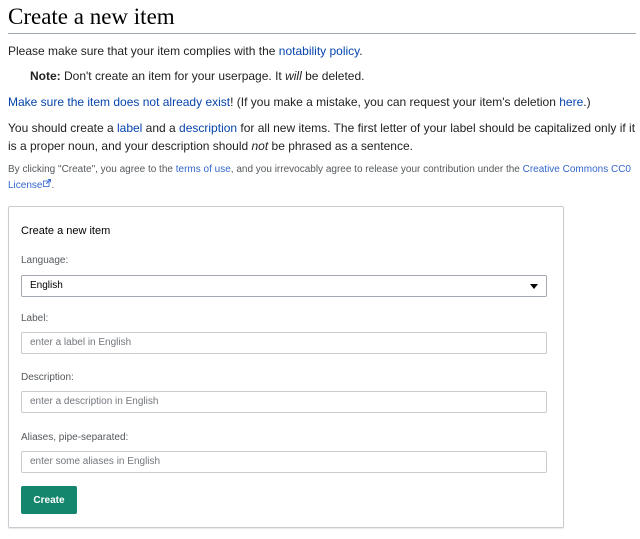 The image size is (640, 539). What do you see at coordinates (45, 260) in the screenshot?
I see `language-label: Language:` at bounding box center [45, 260].